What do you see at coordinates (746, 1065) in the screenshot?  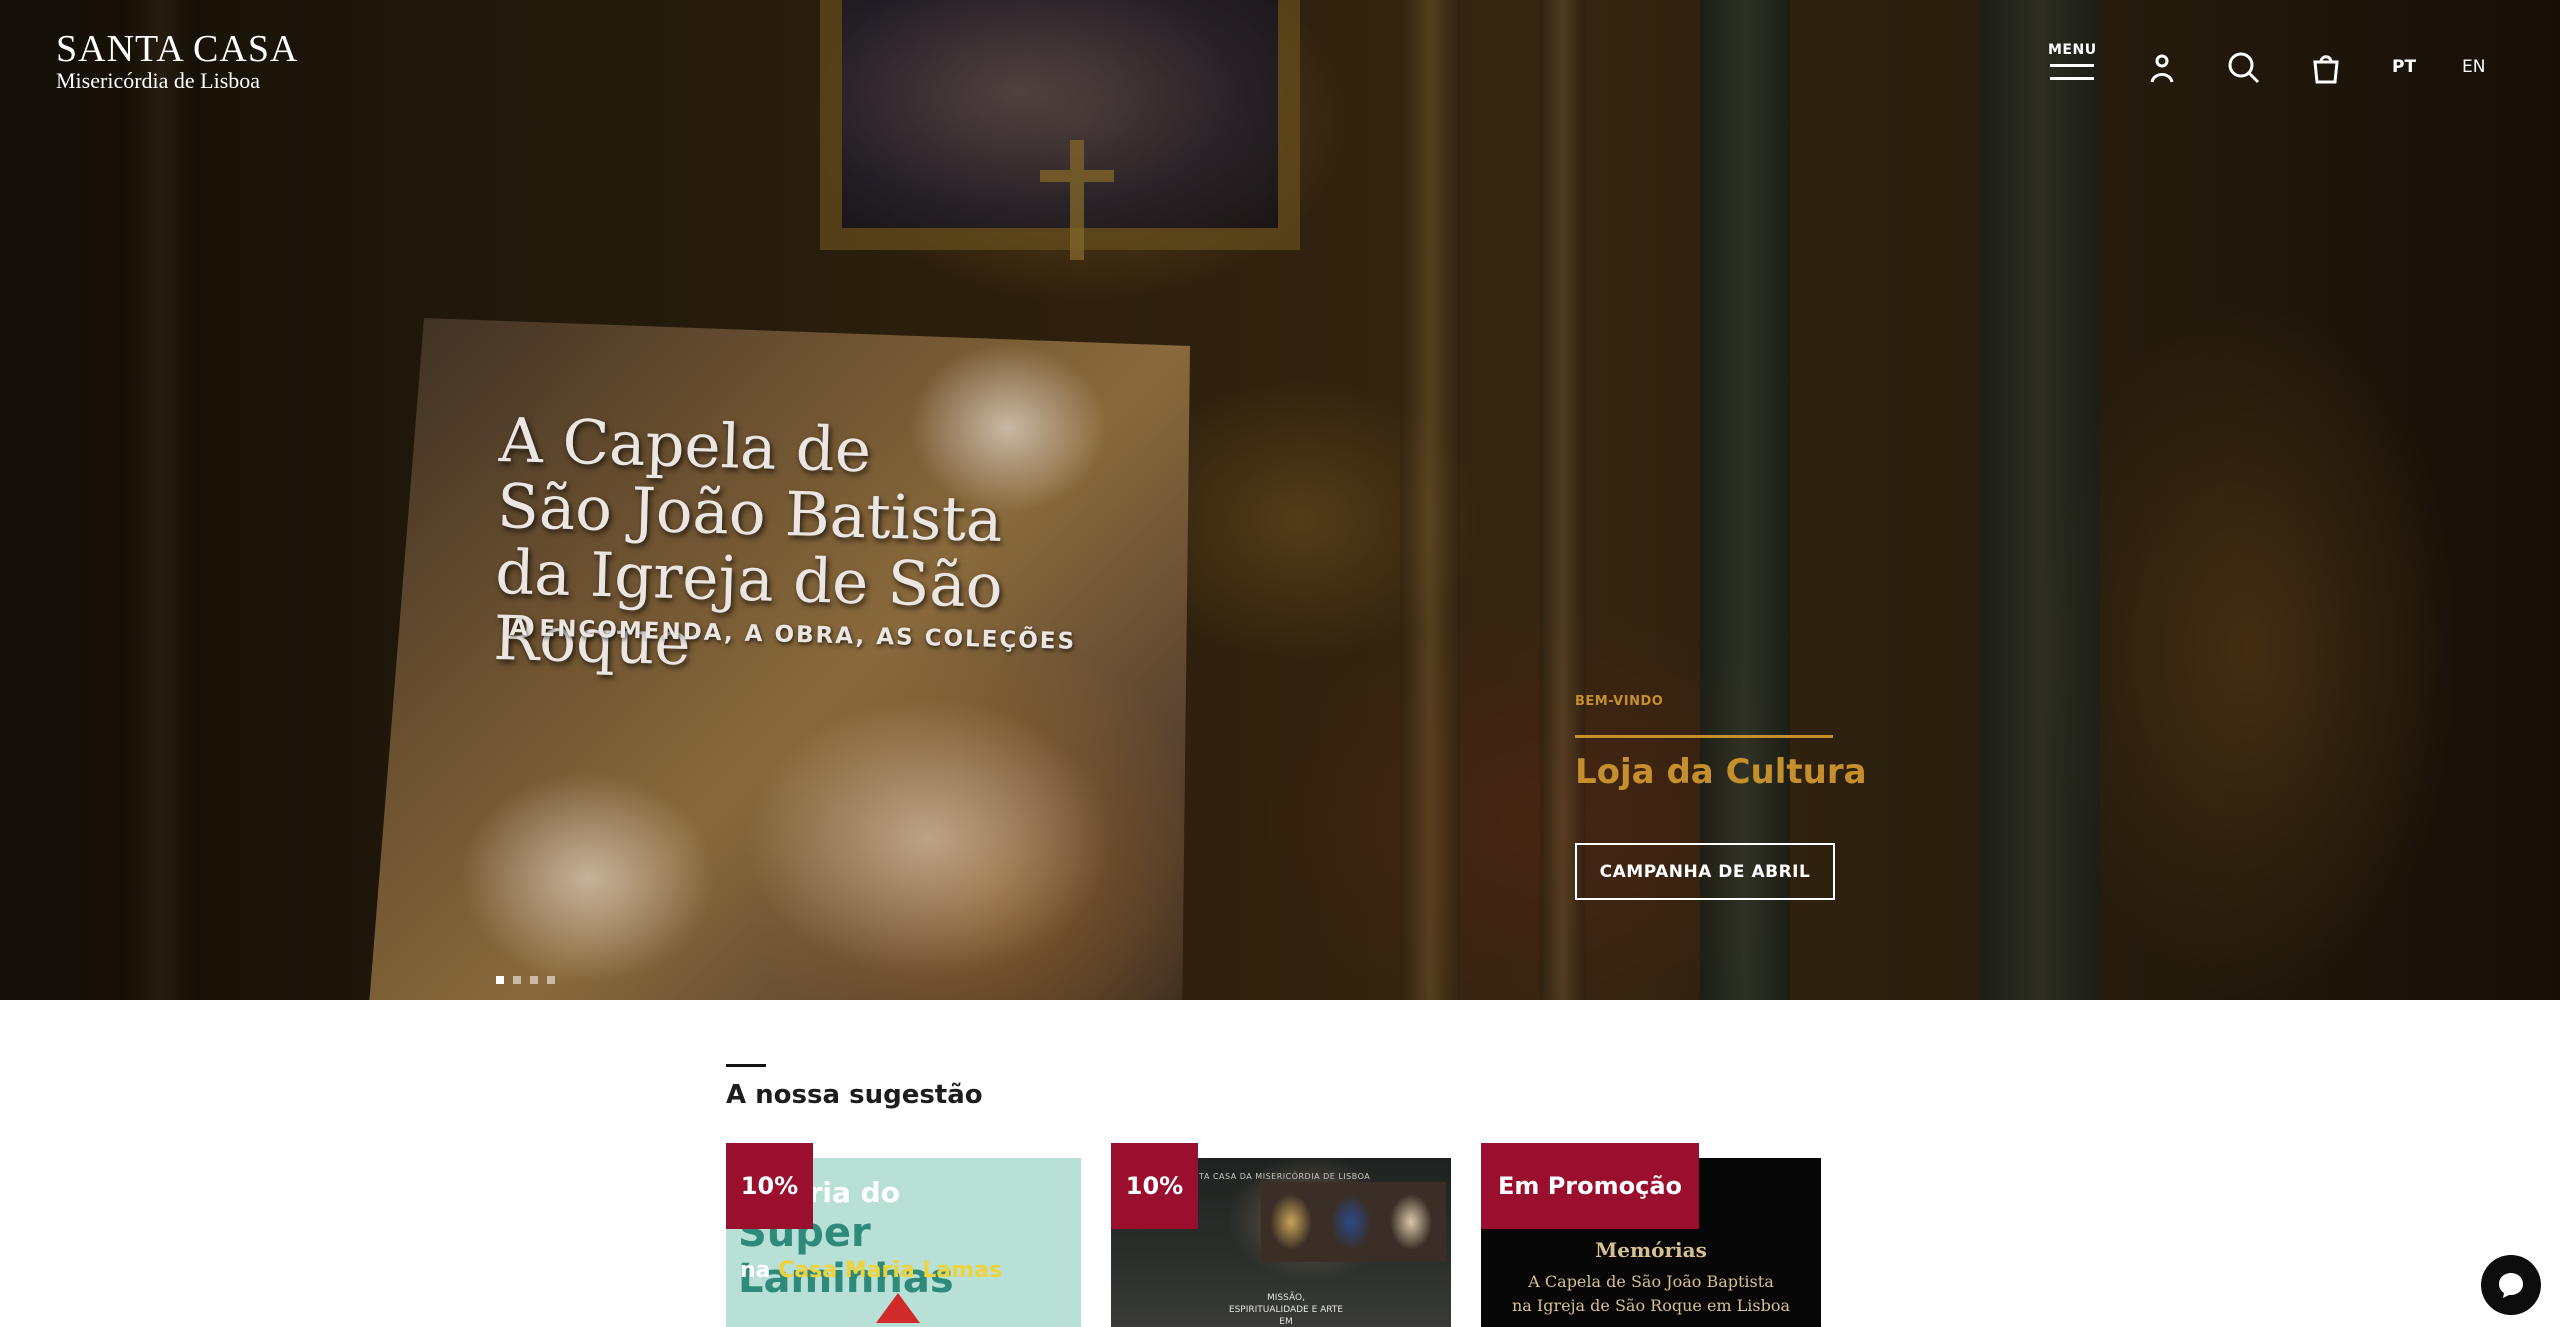 I see `section-title-divider` at bounding box center [746, 1065].